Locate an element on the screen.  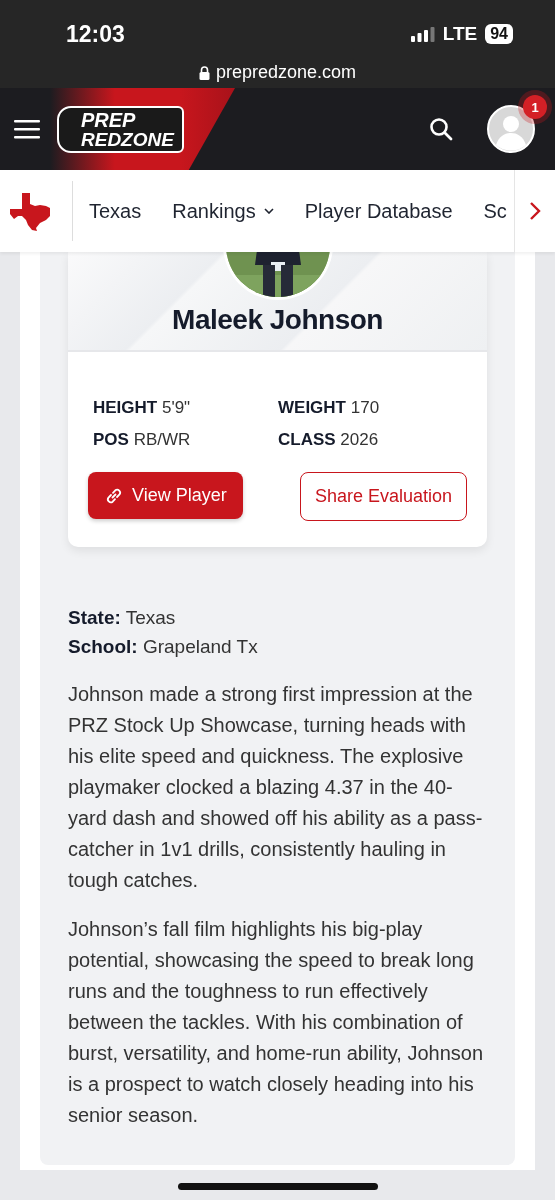
stat-text: WEIGHT 170 is located at coordinates (329, 408).